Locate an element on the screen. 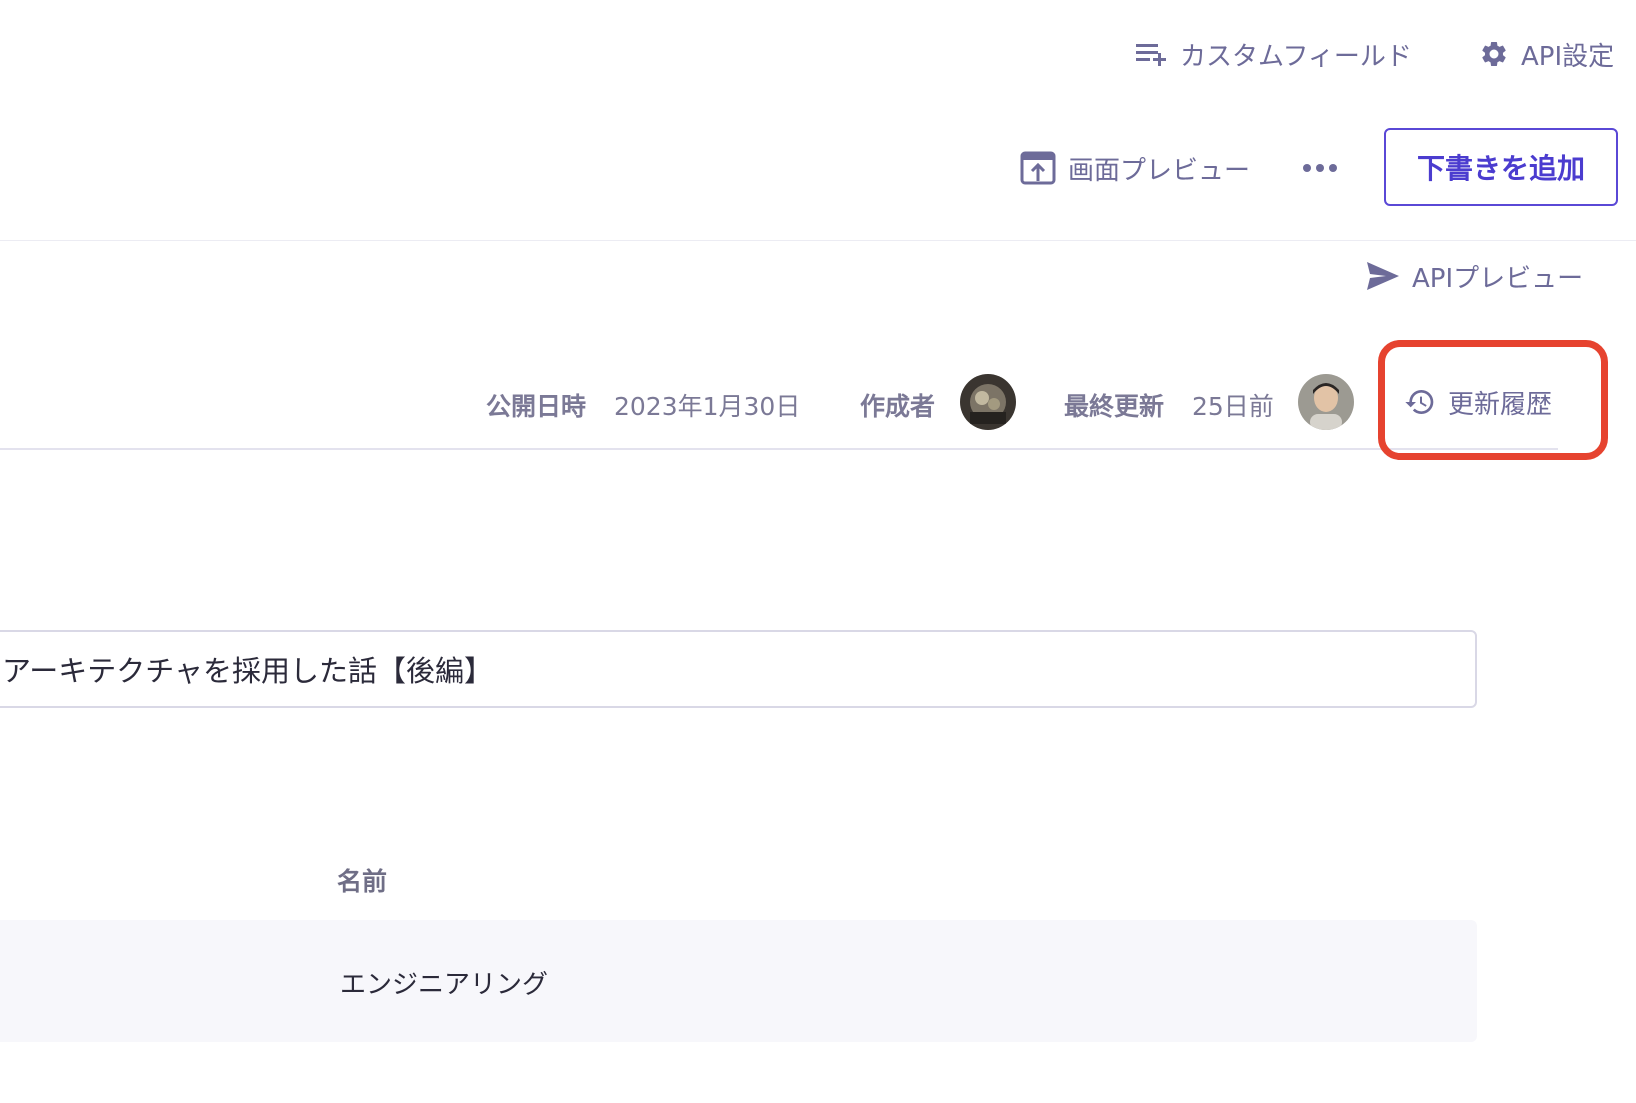  author-avatar is located at coordinates (988, 402).